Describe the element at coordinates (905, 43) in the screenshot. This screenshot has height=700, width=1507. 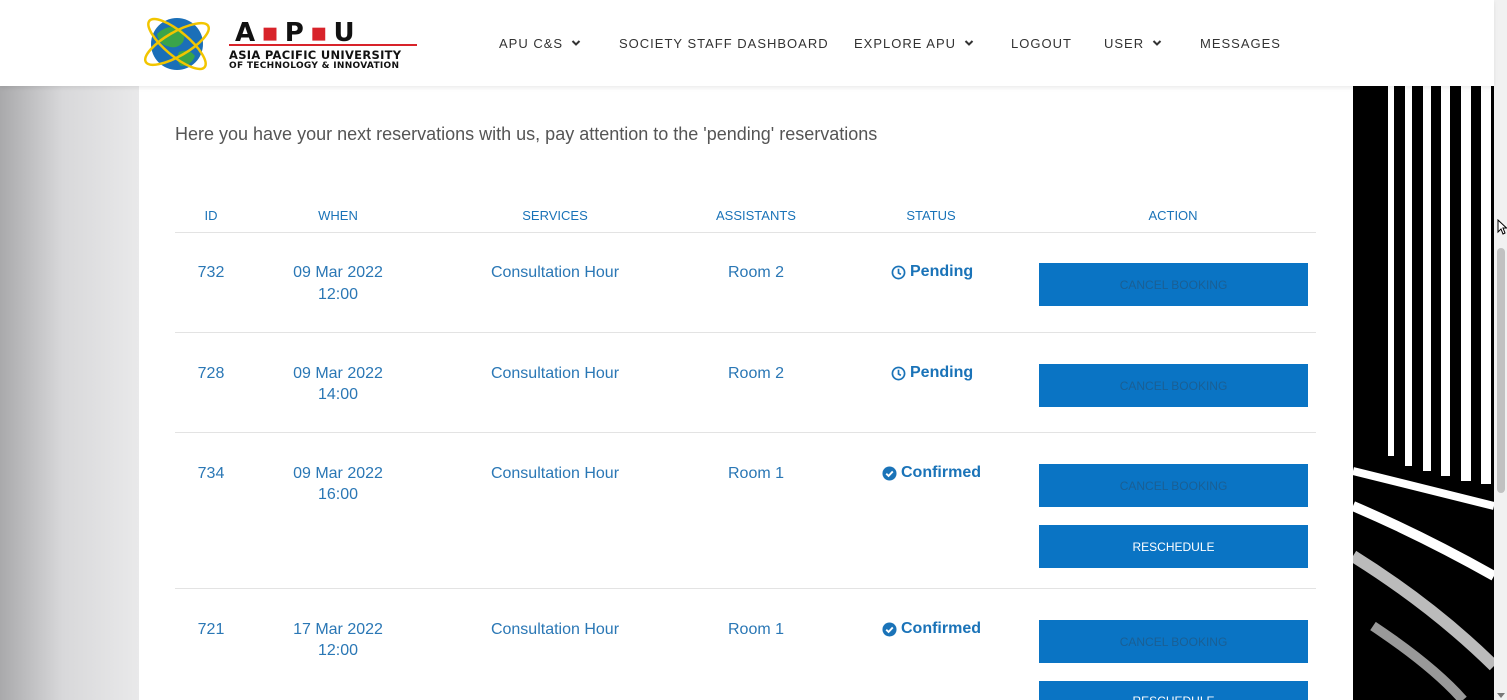
I see `nav-explore-apu-label: EXPLORE APU` at that location.